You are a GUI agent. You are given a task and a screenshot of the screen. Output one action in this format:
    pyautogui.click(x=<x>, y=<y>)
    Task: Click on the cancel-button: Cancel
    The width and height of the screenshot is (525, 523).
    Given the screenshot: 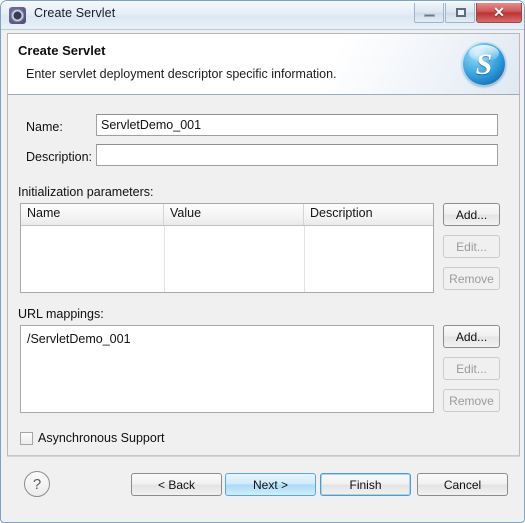 What is the action you would take?
    pyautogui.click(x=462, y=484)
    